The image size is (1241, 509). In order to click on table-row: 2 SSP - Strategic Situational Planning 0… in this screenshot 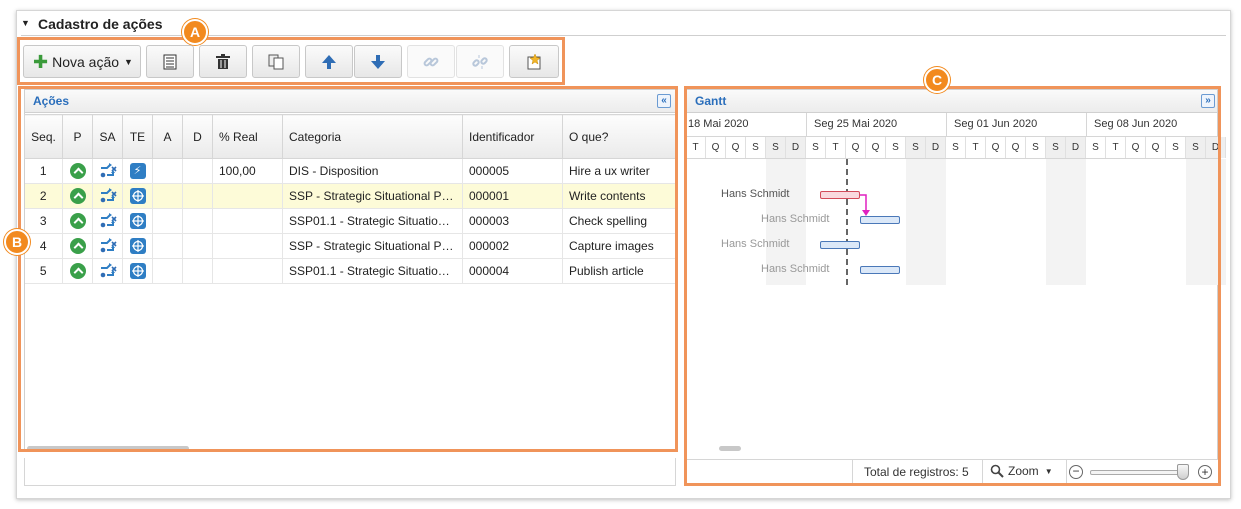, I will do `click(350, 196)`.